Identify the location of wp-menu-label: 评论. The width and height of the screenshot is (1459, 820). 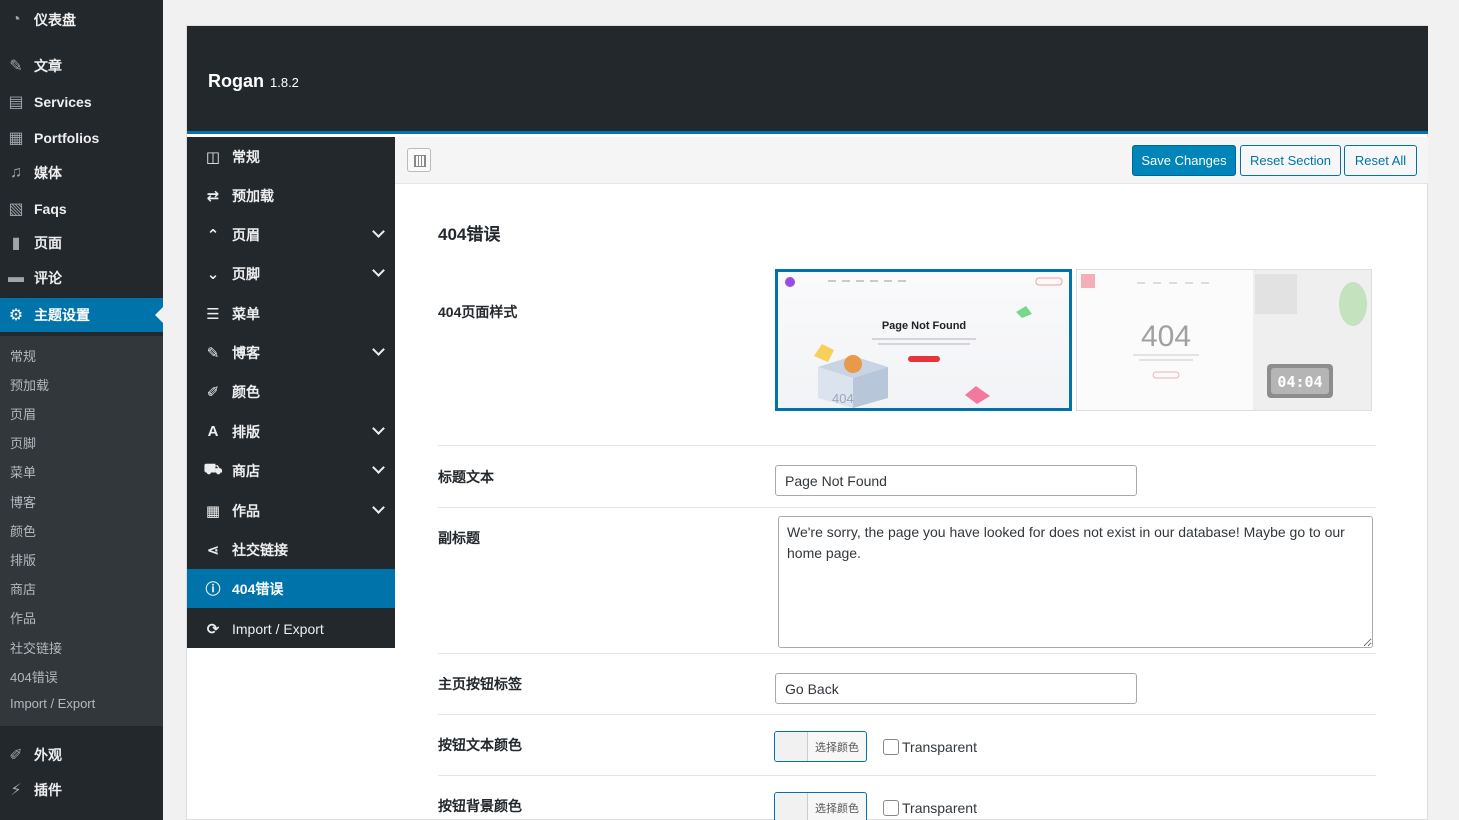
(48, 278).